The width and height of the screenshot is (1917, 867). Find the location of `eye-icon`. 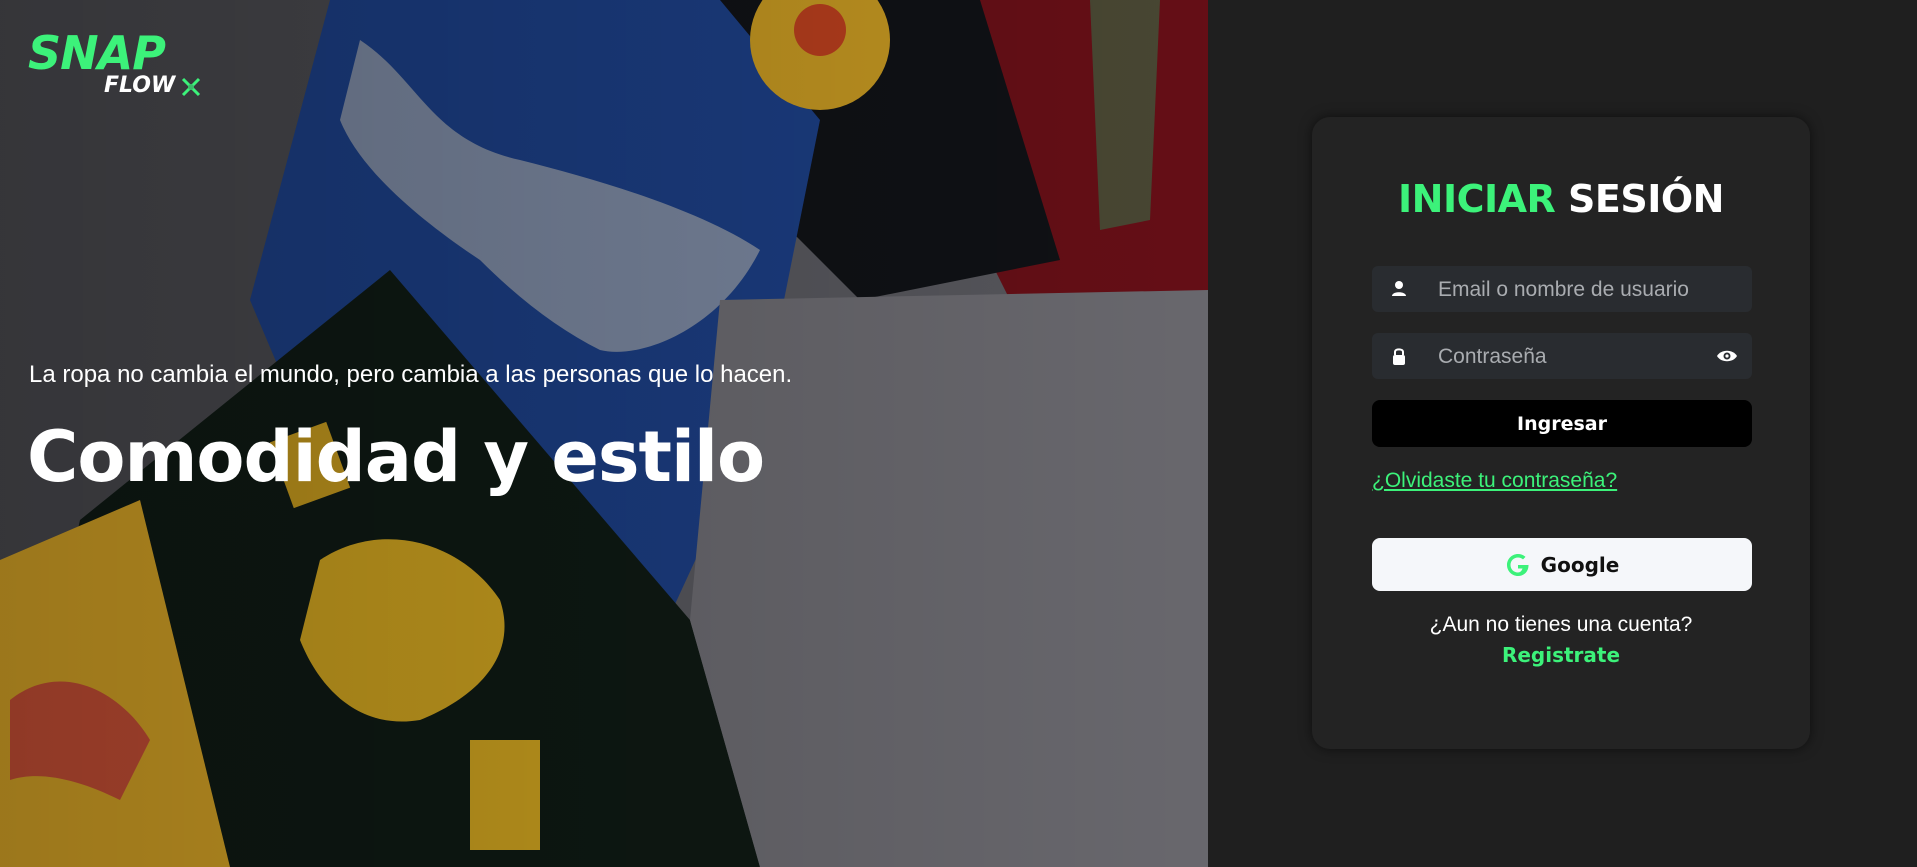

eye-icon is located at coordinates (1727, 356).